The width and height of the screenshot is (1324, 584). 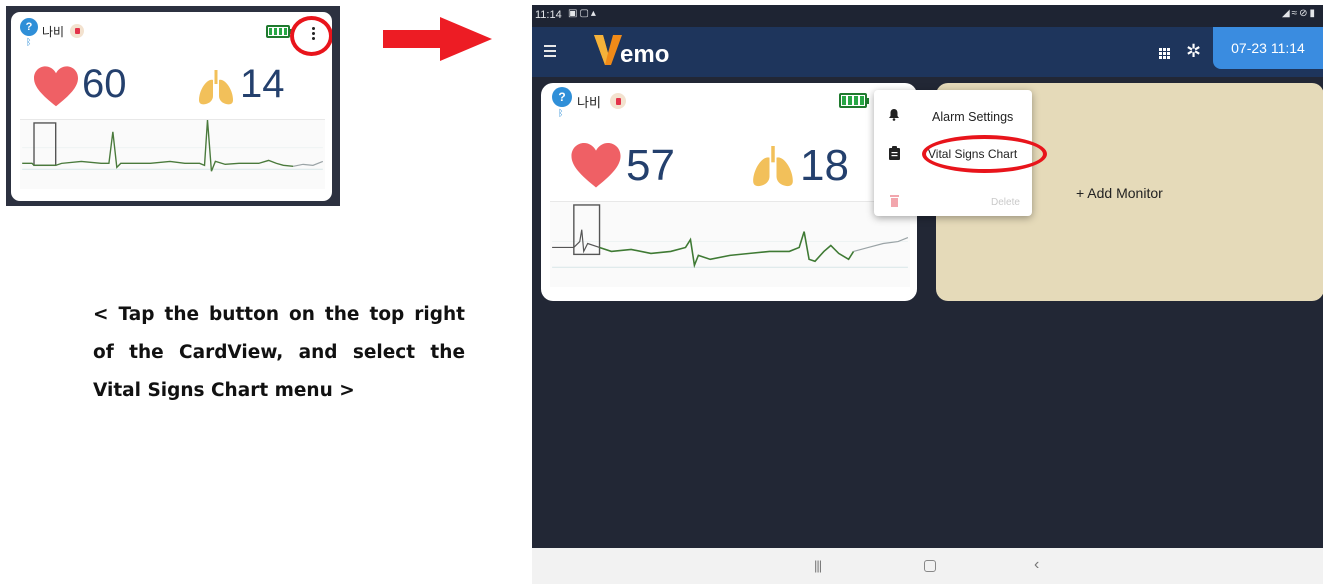 I want to click on status-notification-icons: ▣▢▴, so click(x=583, y=13).